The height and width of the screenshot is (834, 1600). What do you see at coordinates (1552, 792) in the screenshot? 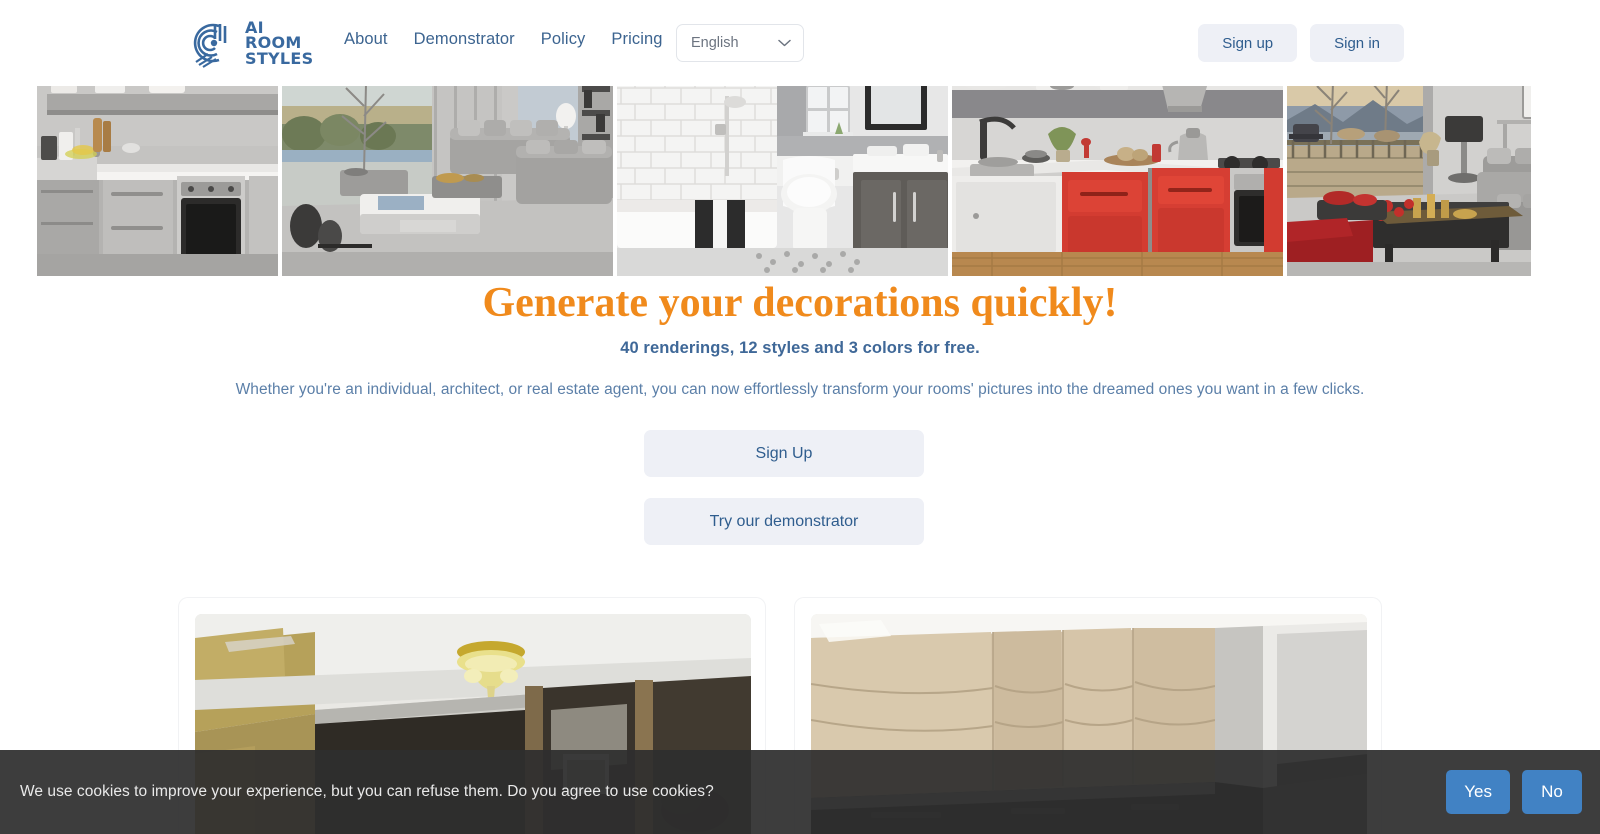
I see `cookie-decline-button: No` at bounding box center [1552, 792].